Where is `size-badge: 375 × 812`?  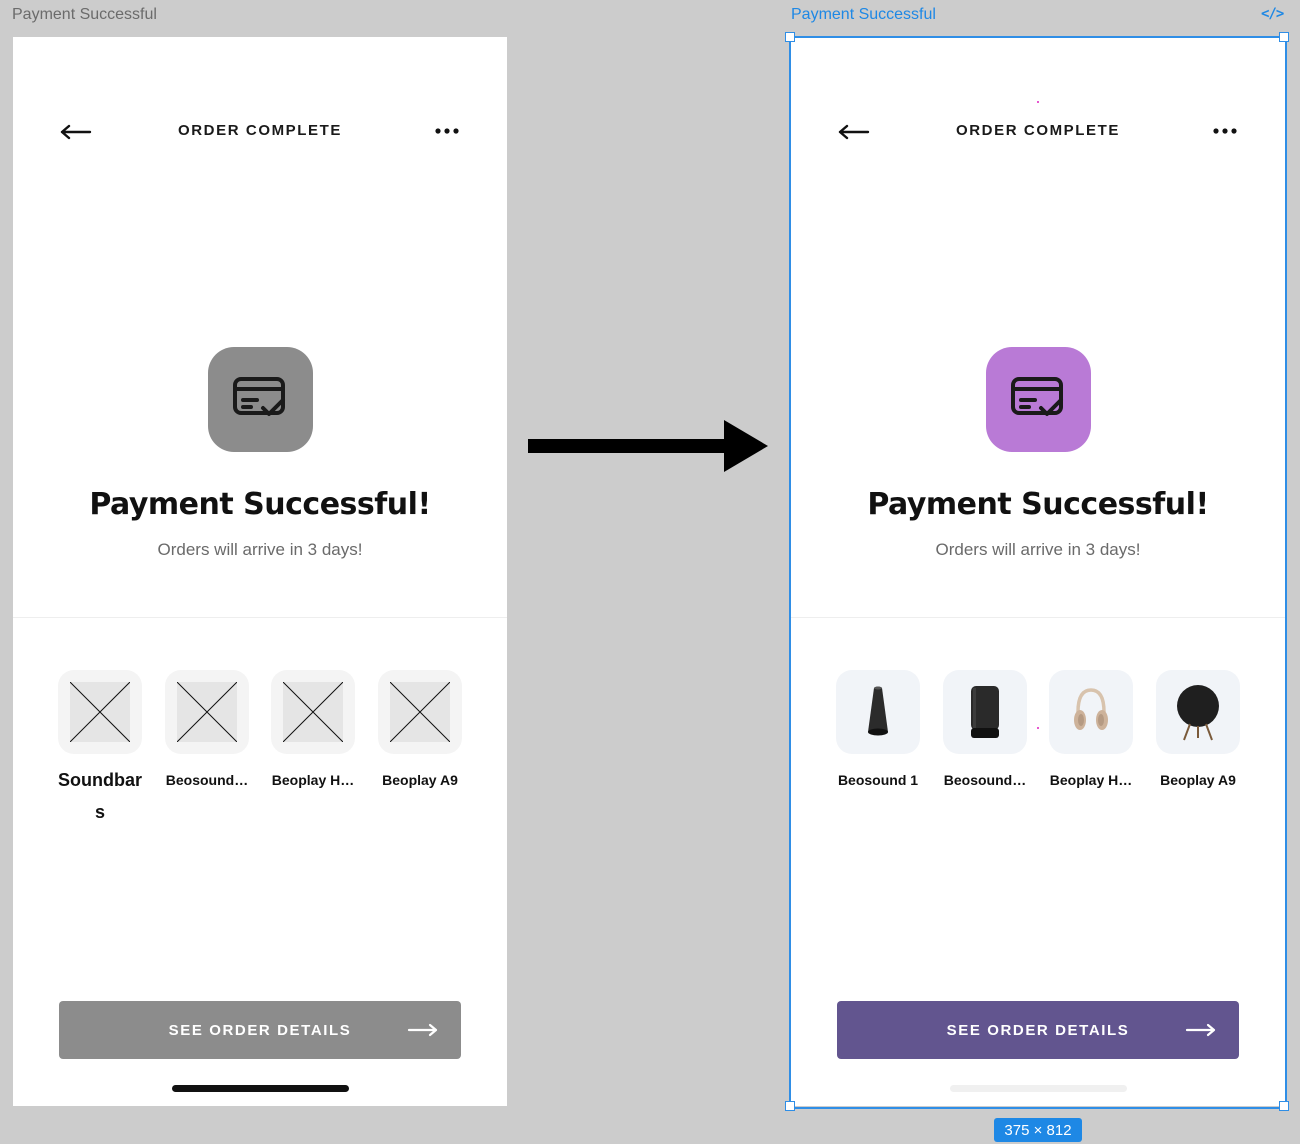
size-badge: 375 × 812 is located at coordinates (1038, 1130).